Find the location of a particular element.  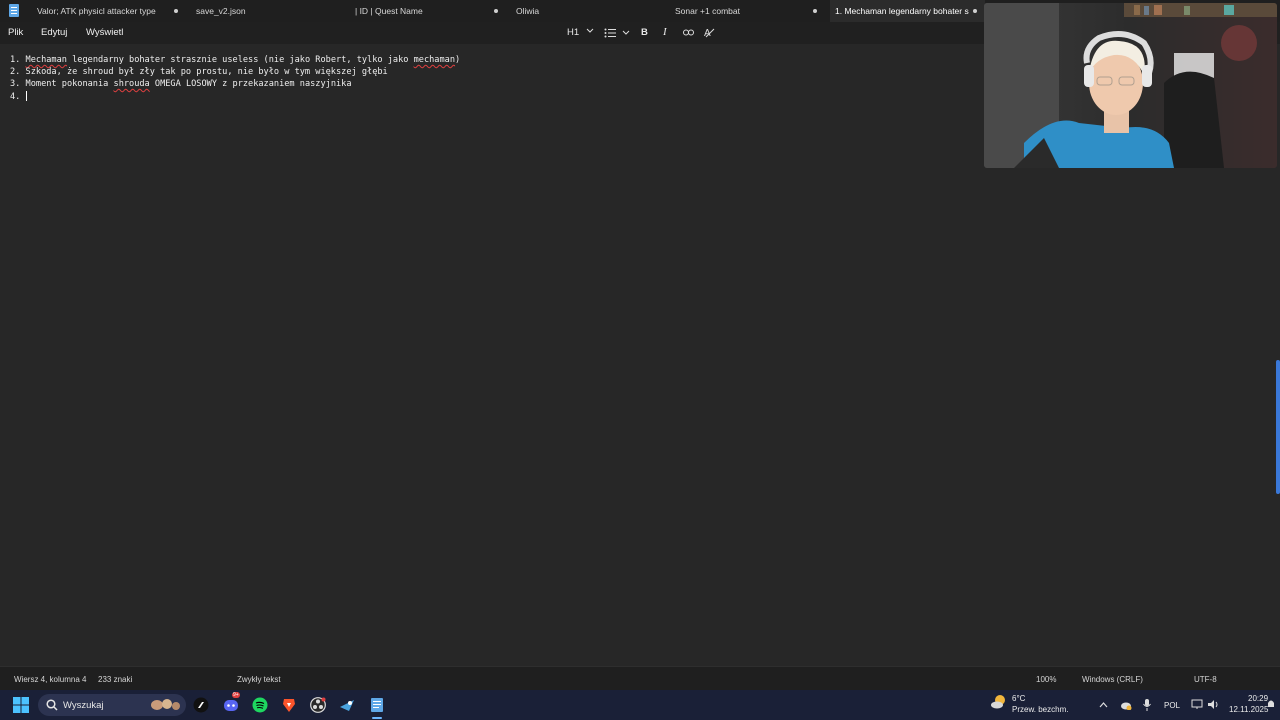

steam-icon is located at coordinates (347, 705).